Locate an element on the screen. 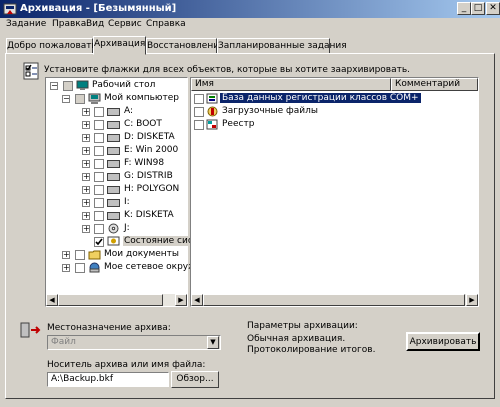 The height and width of the screenshot is (407, 500). menu-task: Задание is located at coordinates (26, 24).